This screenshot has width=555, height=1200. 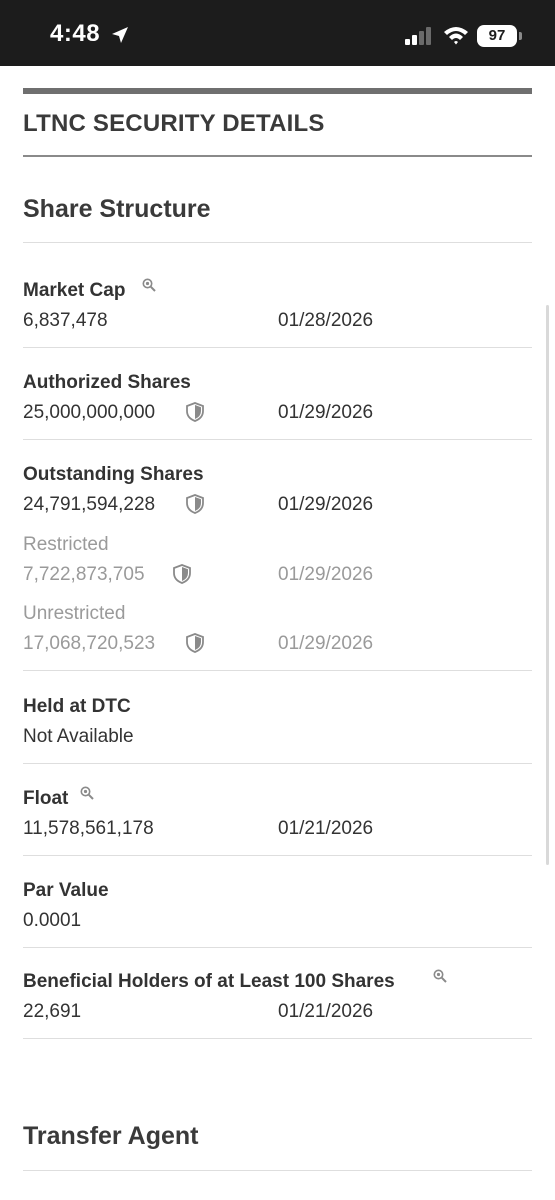 What do you see at coordinates (66, 890) in the screenshot?
I see `par-value-label: Par Value` at bounding box center [66, 890].